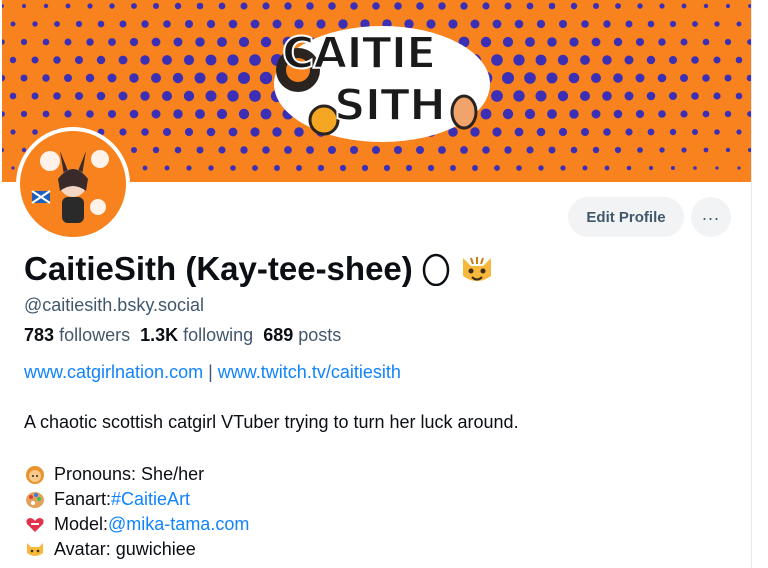 This screenshot has height=568, width=768. I want to click on following-count: 1.3K, so click(159, 335).